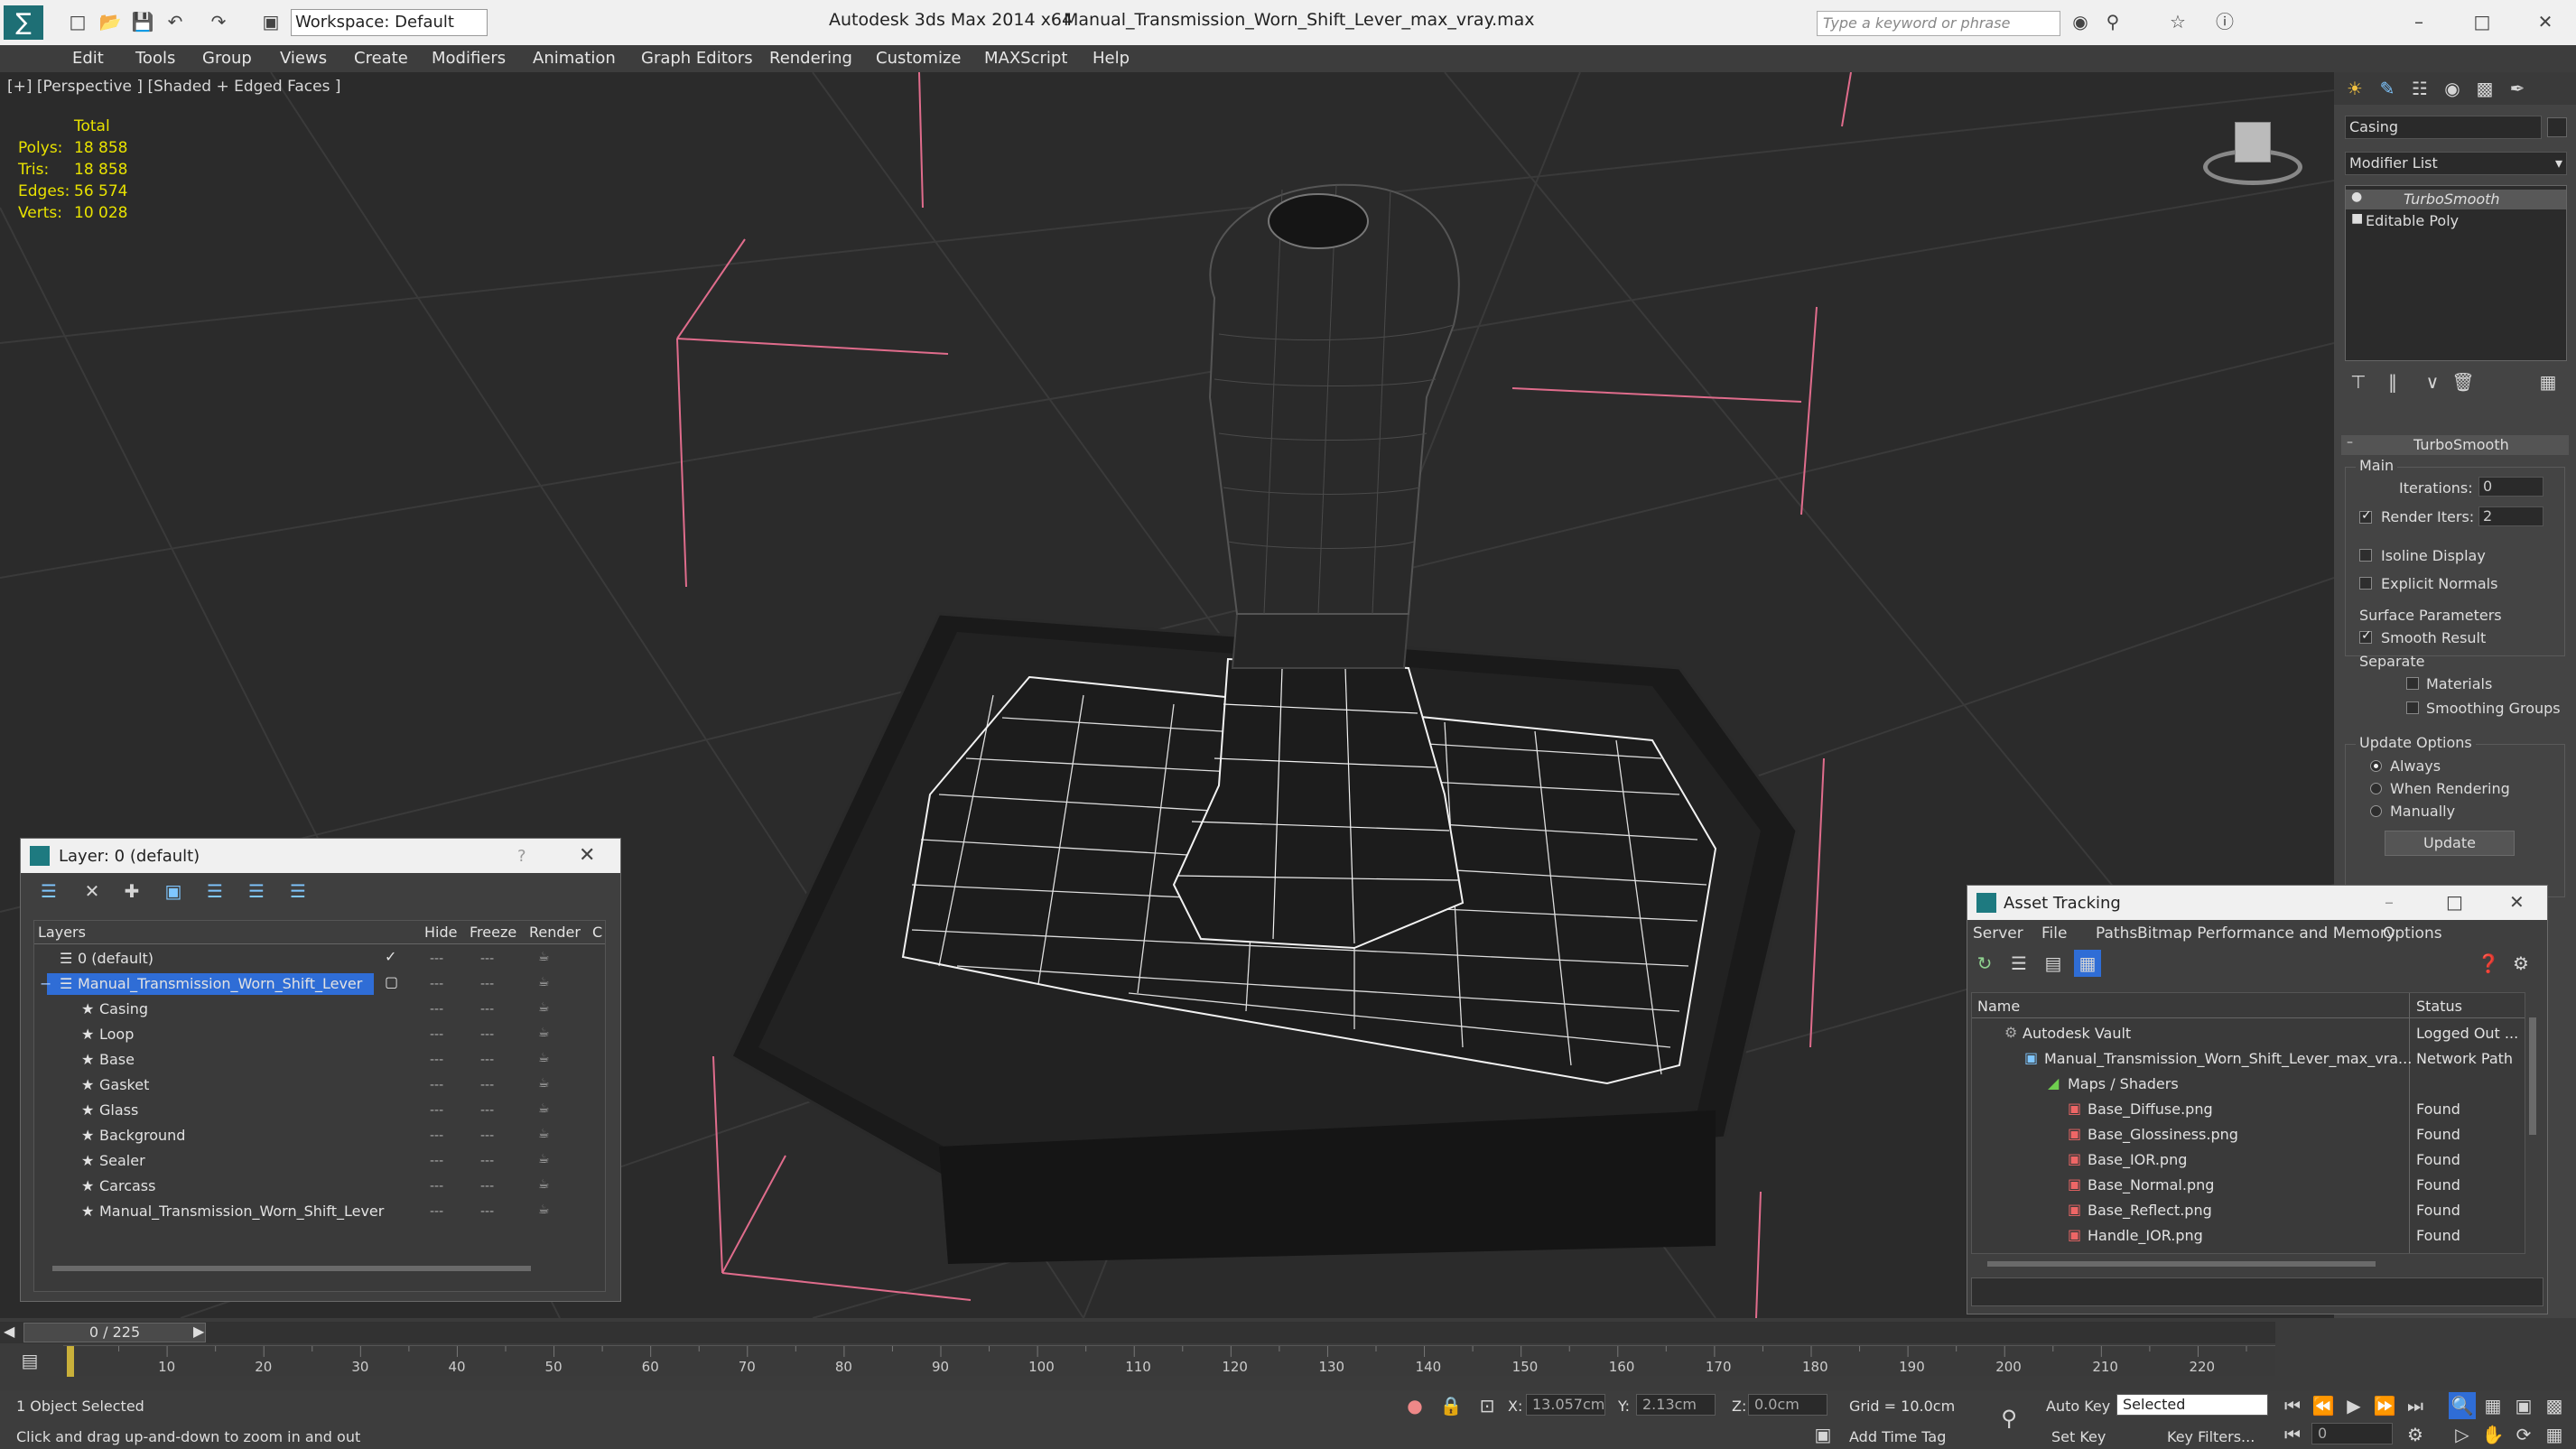 The width and height of the screenshot is (2576, 1449). I want to click on object-name-field: Casing, so click(2443, 127).